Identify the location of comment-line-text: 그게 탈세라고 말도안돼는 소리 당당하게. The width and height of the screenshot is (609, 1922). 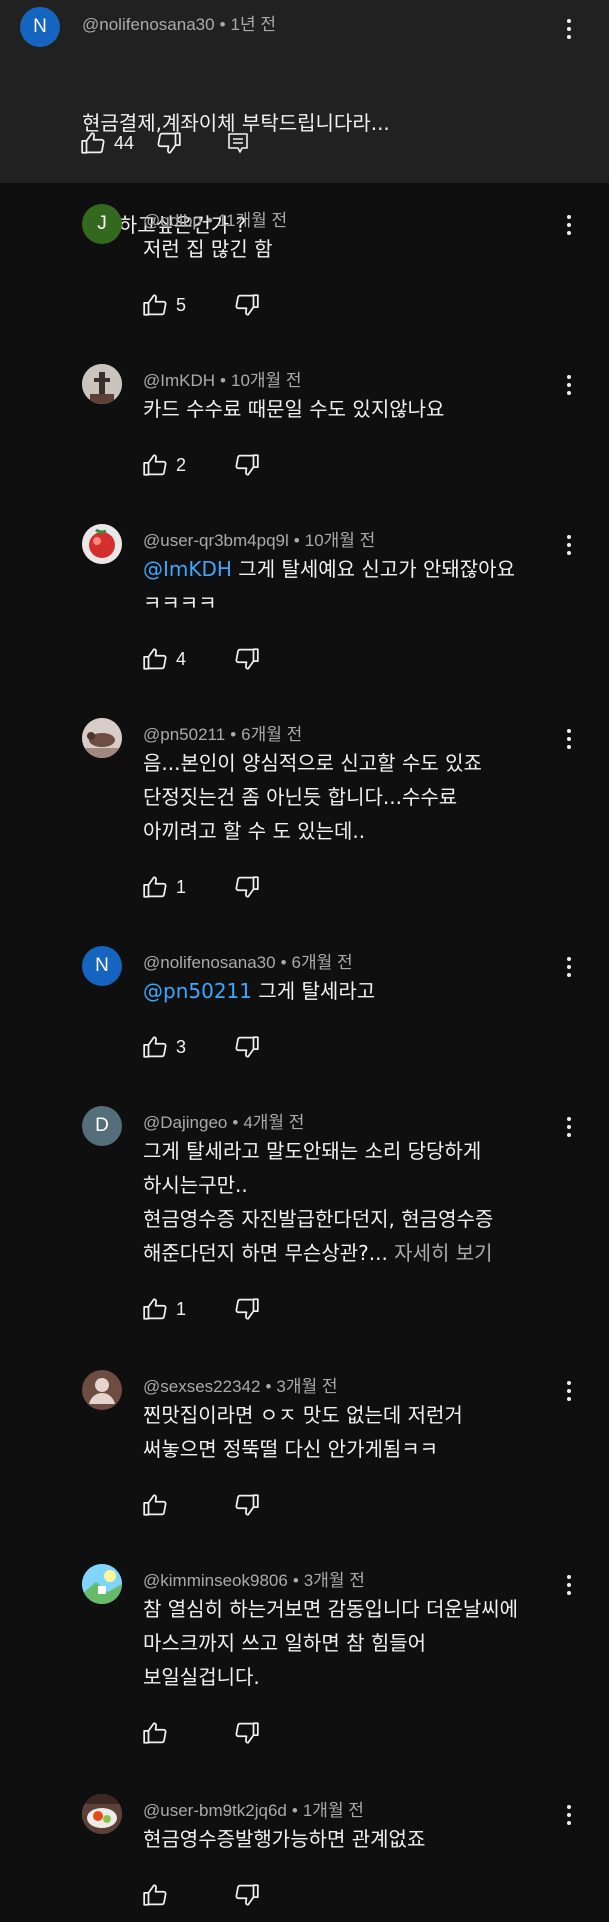
(312, 1151).